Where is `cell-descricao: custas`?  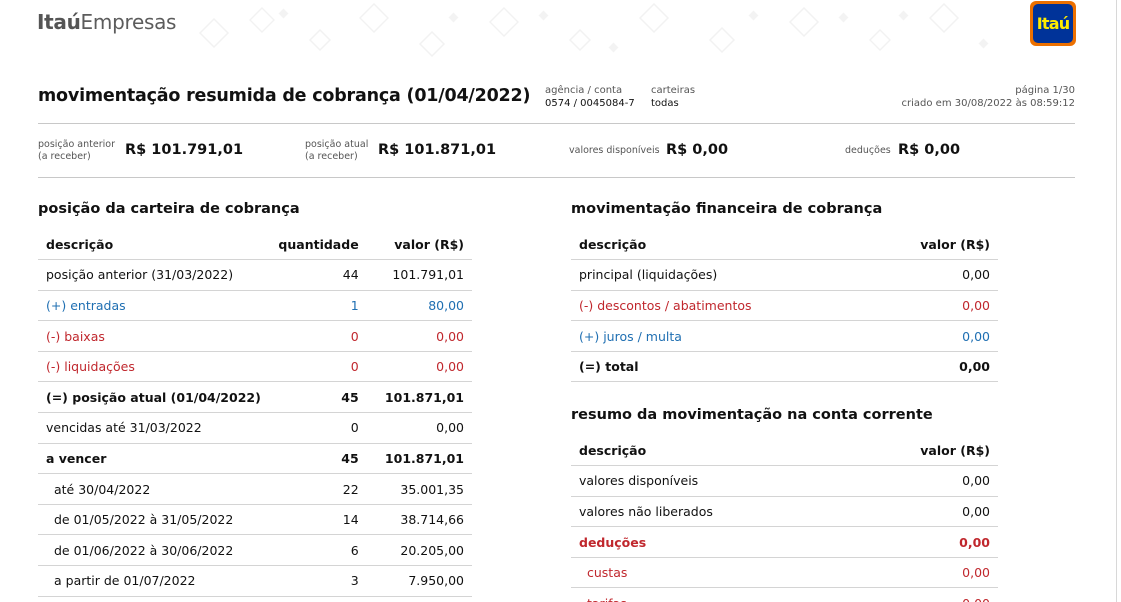 cell-descricao: custas is located at coordinates (707, 573).